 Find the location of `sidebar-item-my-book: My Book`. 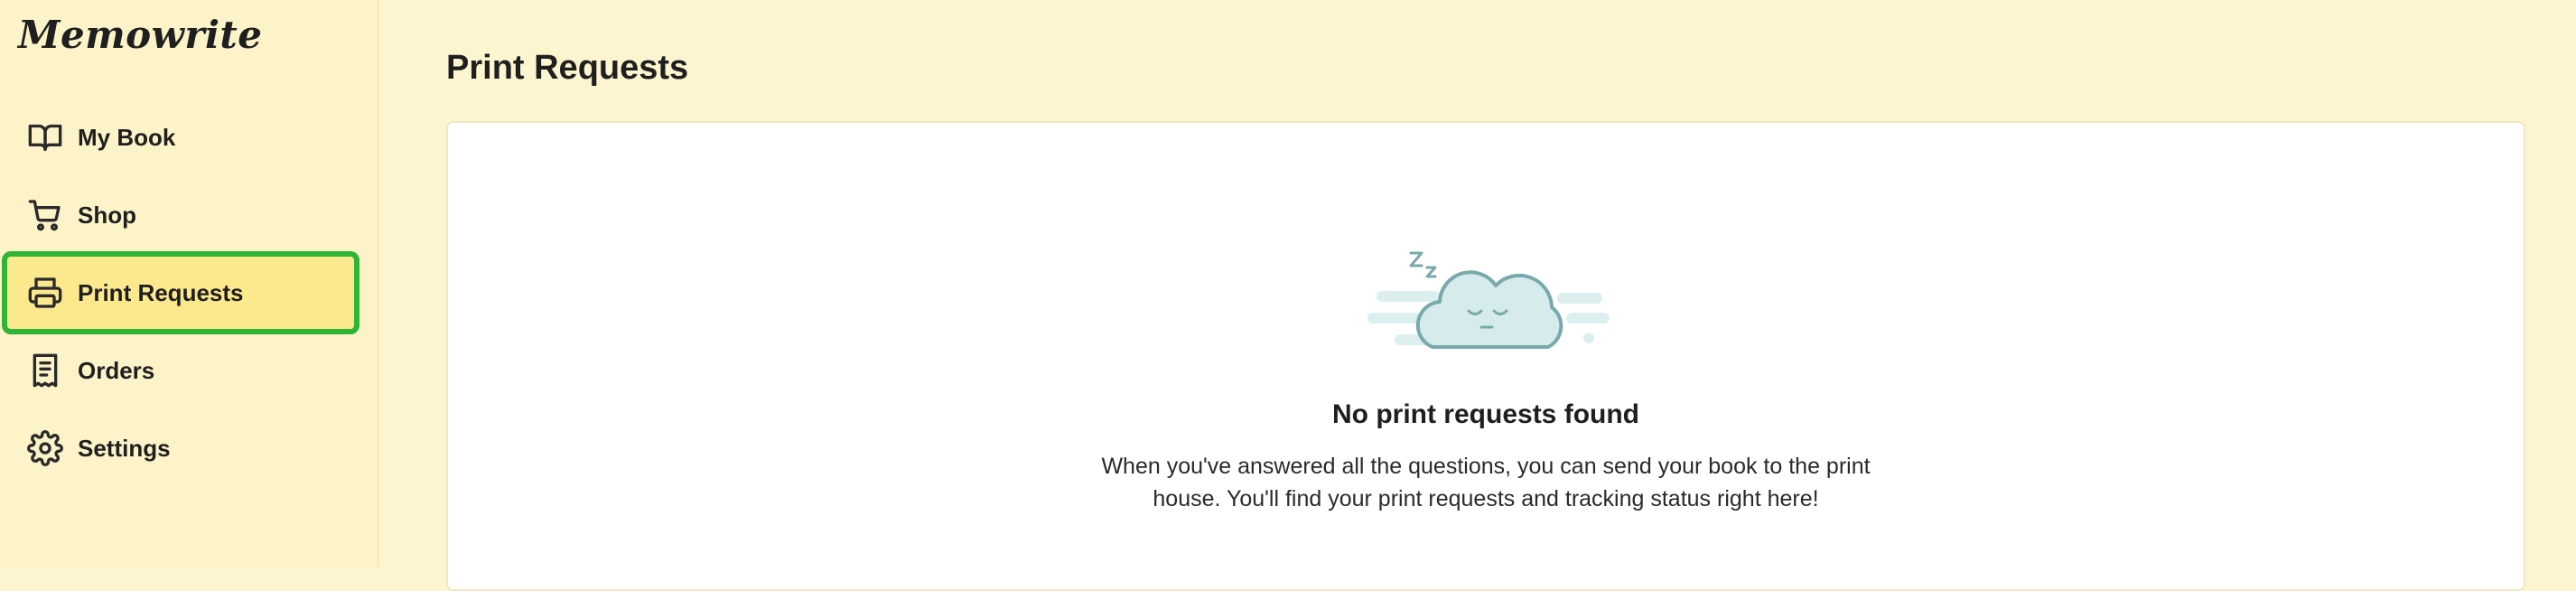

sidebar-item-my-book: My Book is located at coordinates (180, 137).